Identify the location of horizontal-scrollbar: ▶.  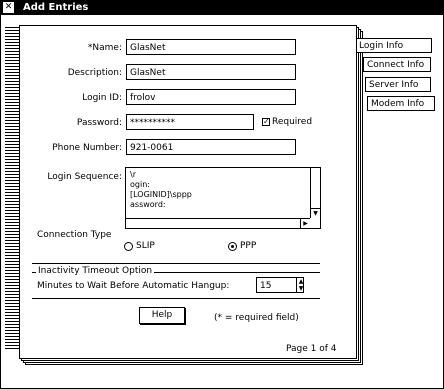
(218, 223).